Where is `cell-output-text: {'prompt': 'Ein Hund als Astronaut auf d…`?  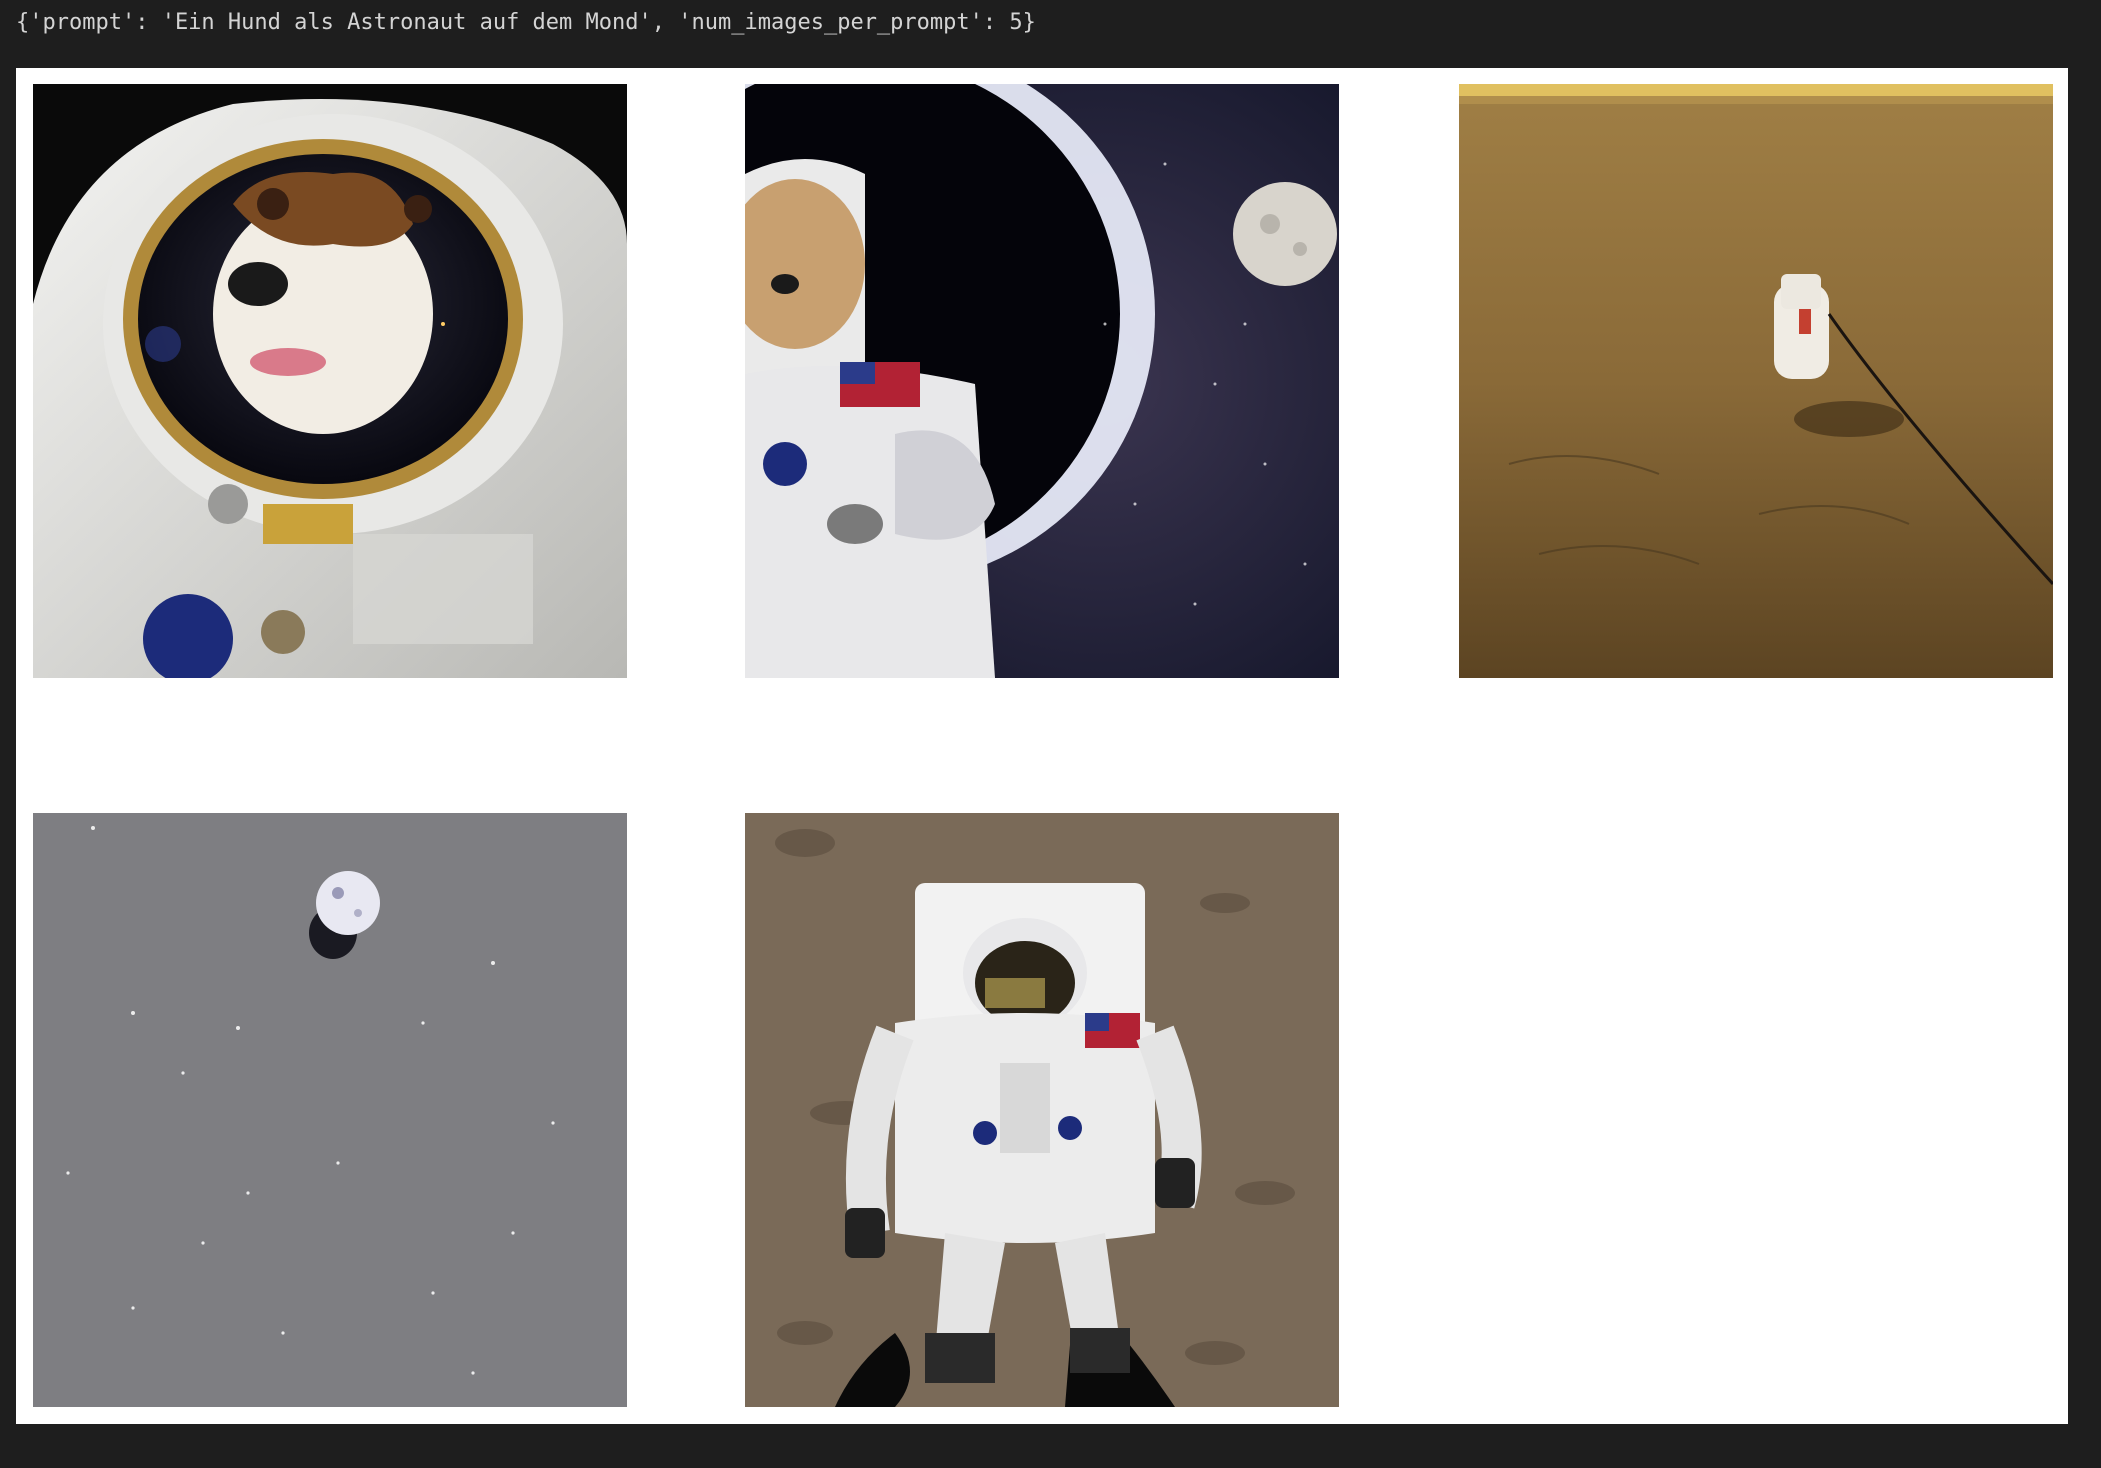
cell-output-text: {'prompt': 'Ein Hund als Astronaut auf d… is located at coordinates (526, 22).